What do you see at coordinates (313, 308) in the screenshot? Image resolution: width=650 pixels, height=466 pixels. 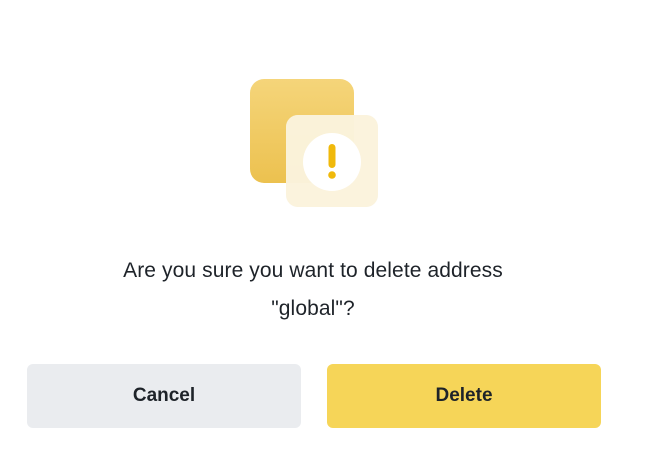 I see `message-line-2: "global"?` at bounding box center [313, 308].